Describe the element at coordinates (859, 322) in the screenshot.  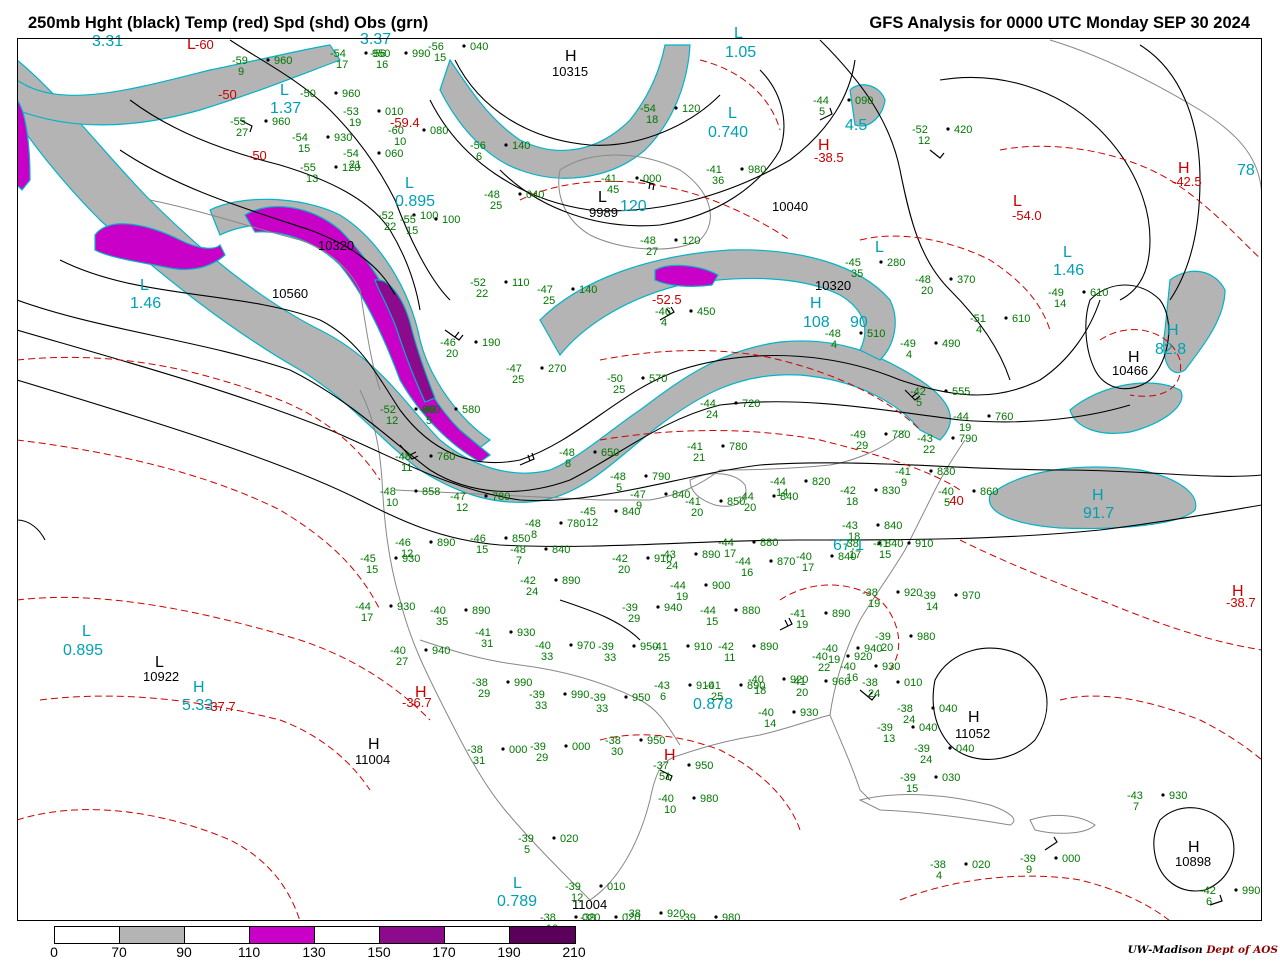
I see `speed-label: 90` at that location.